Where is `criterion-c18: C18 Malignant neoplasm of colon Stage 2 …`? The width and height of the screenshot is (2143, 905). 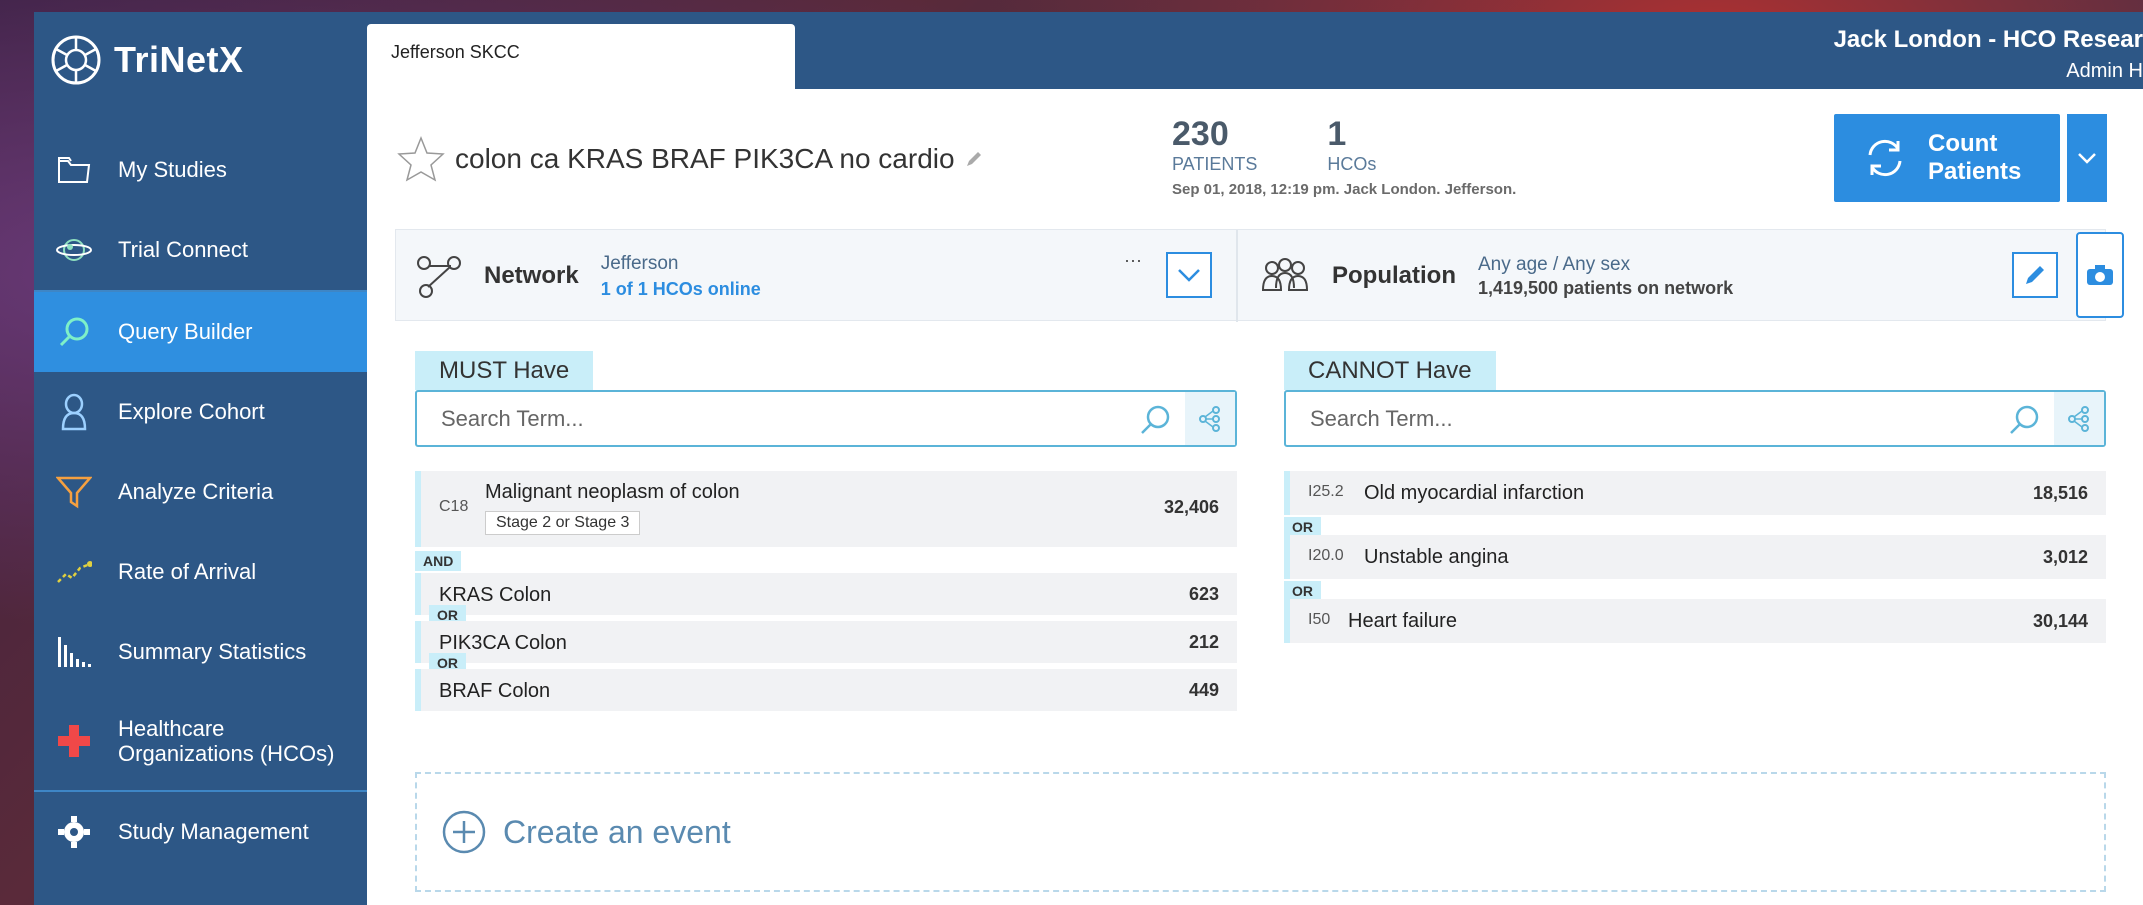 criterion-c18: C18 Malignant neoplasm of colon Stage 2 … is located at coordinates (826, 509).